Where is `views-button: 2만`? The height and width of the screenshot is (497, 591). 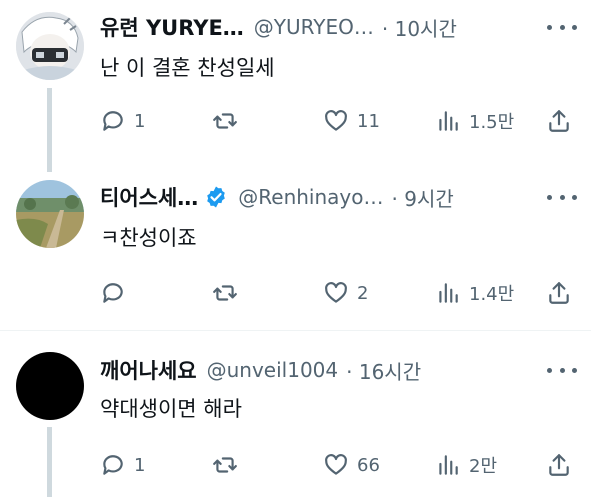 views-button: 2만 is located at coordinates (466, 465).